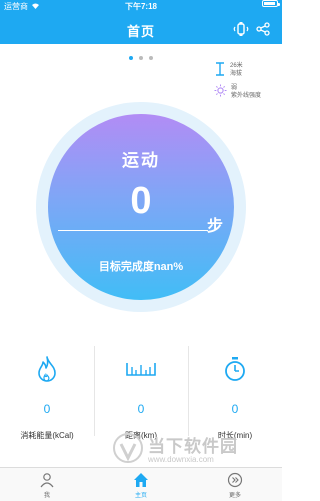  I want to click on app-header: 运营商 下午7:18 首页, so click(141, 22).